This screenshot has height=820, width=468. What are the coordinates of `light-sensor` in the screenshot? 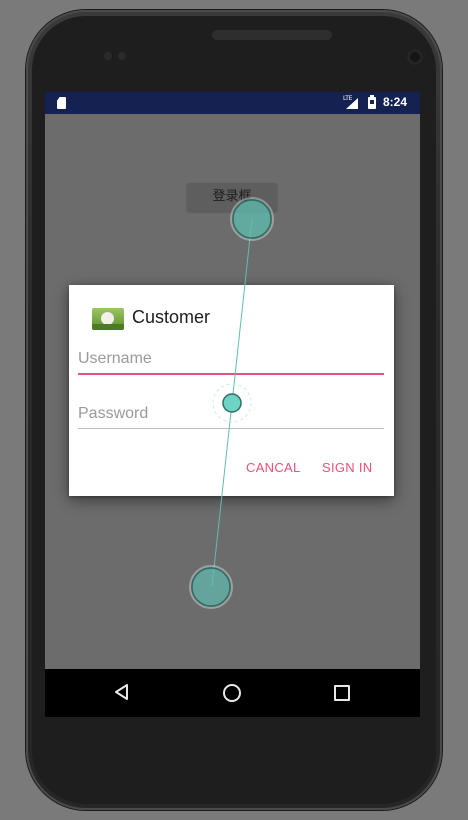 It's located at (122, 56).